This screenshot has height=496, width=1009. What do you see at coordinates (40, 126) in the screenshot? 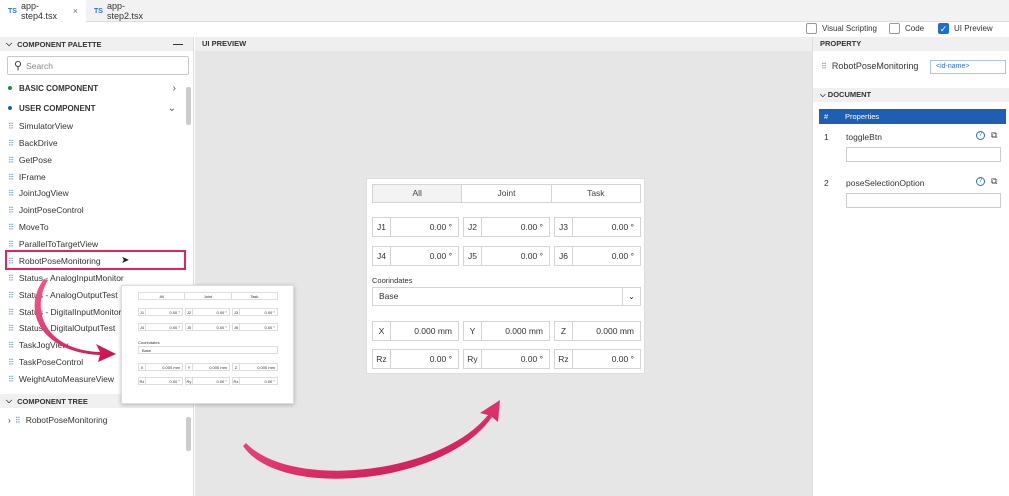
I see `list-item: ⠿ SimulatorView` at bounding box center [40, 126].